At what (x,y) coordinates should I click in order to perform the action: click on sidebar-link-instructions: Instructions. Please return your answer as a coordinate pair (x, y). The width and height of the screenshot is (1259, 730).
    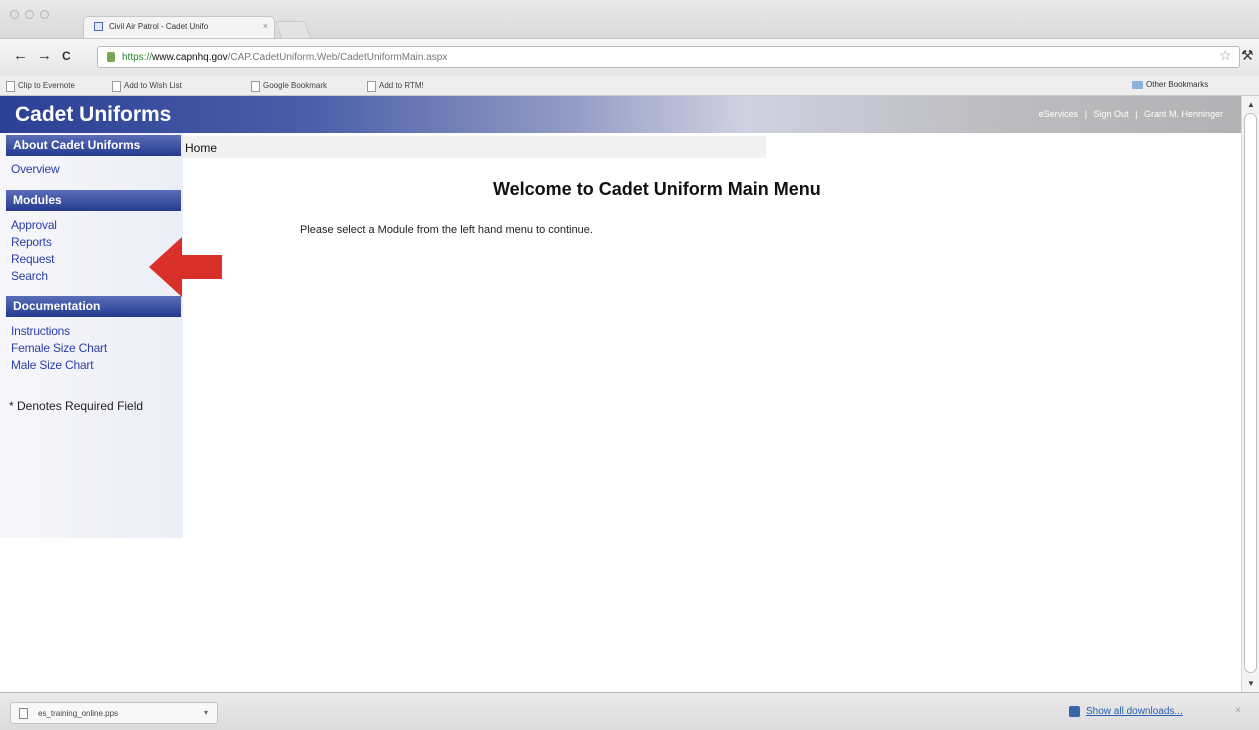
    Looking at the image, I should click on (40, 331).